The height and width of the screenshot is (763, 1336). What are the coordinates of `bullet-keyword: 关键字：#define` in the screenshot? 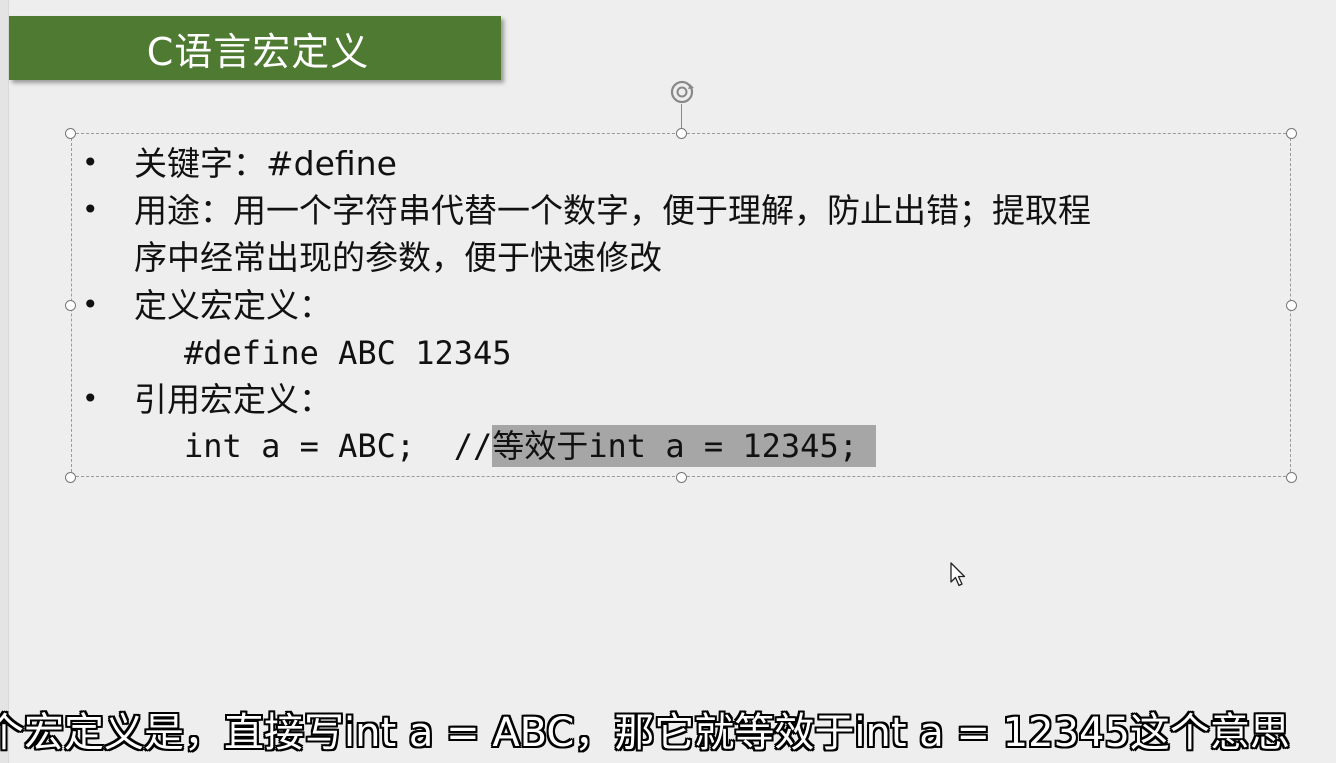 It's located at (265, 163).